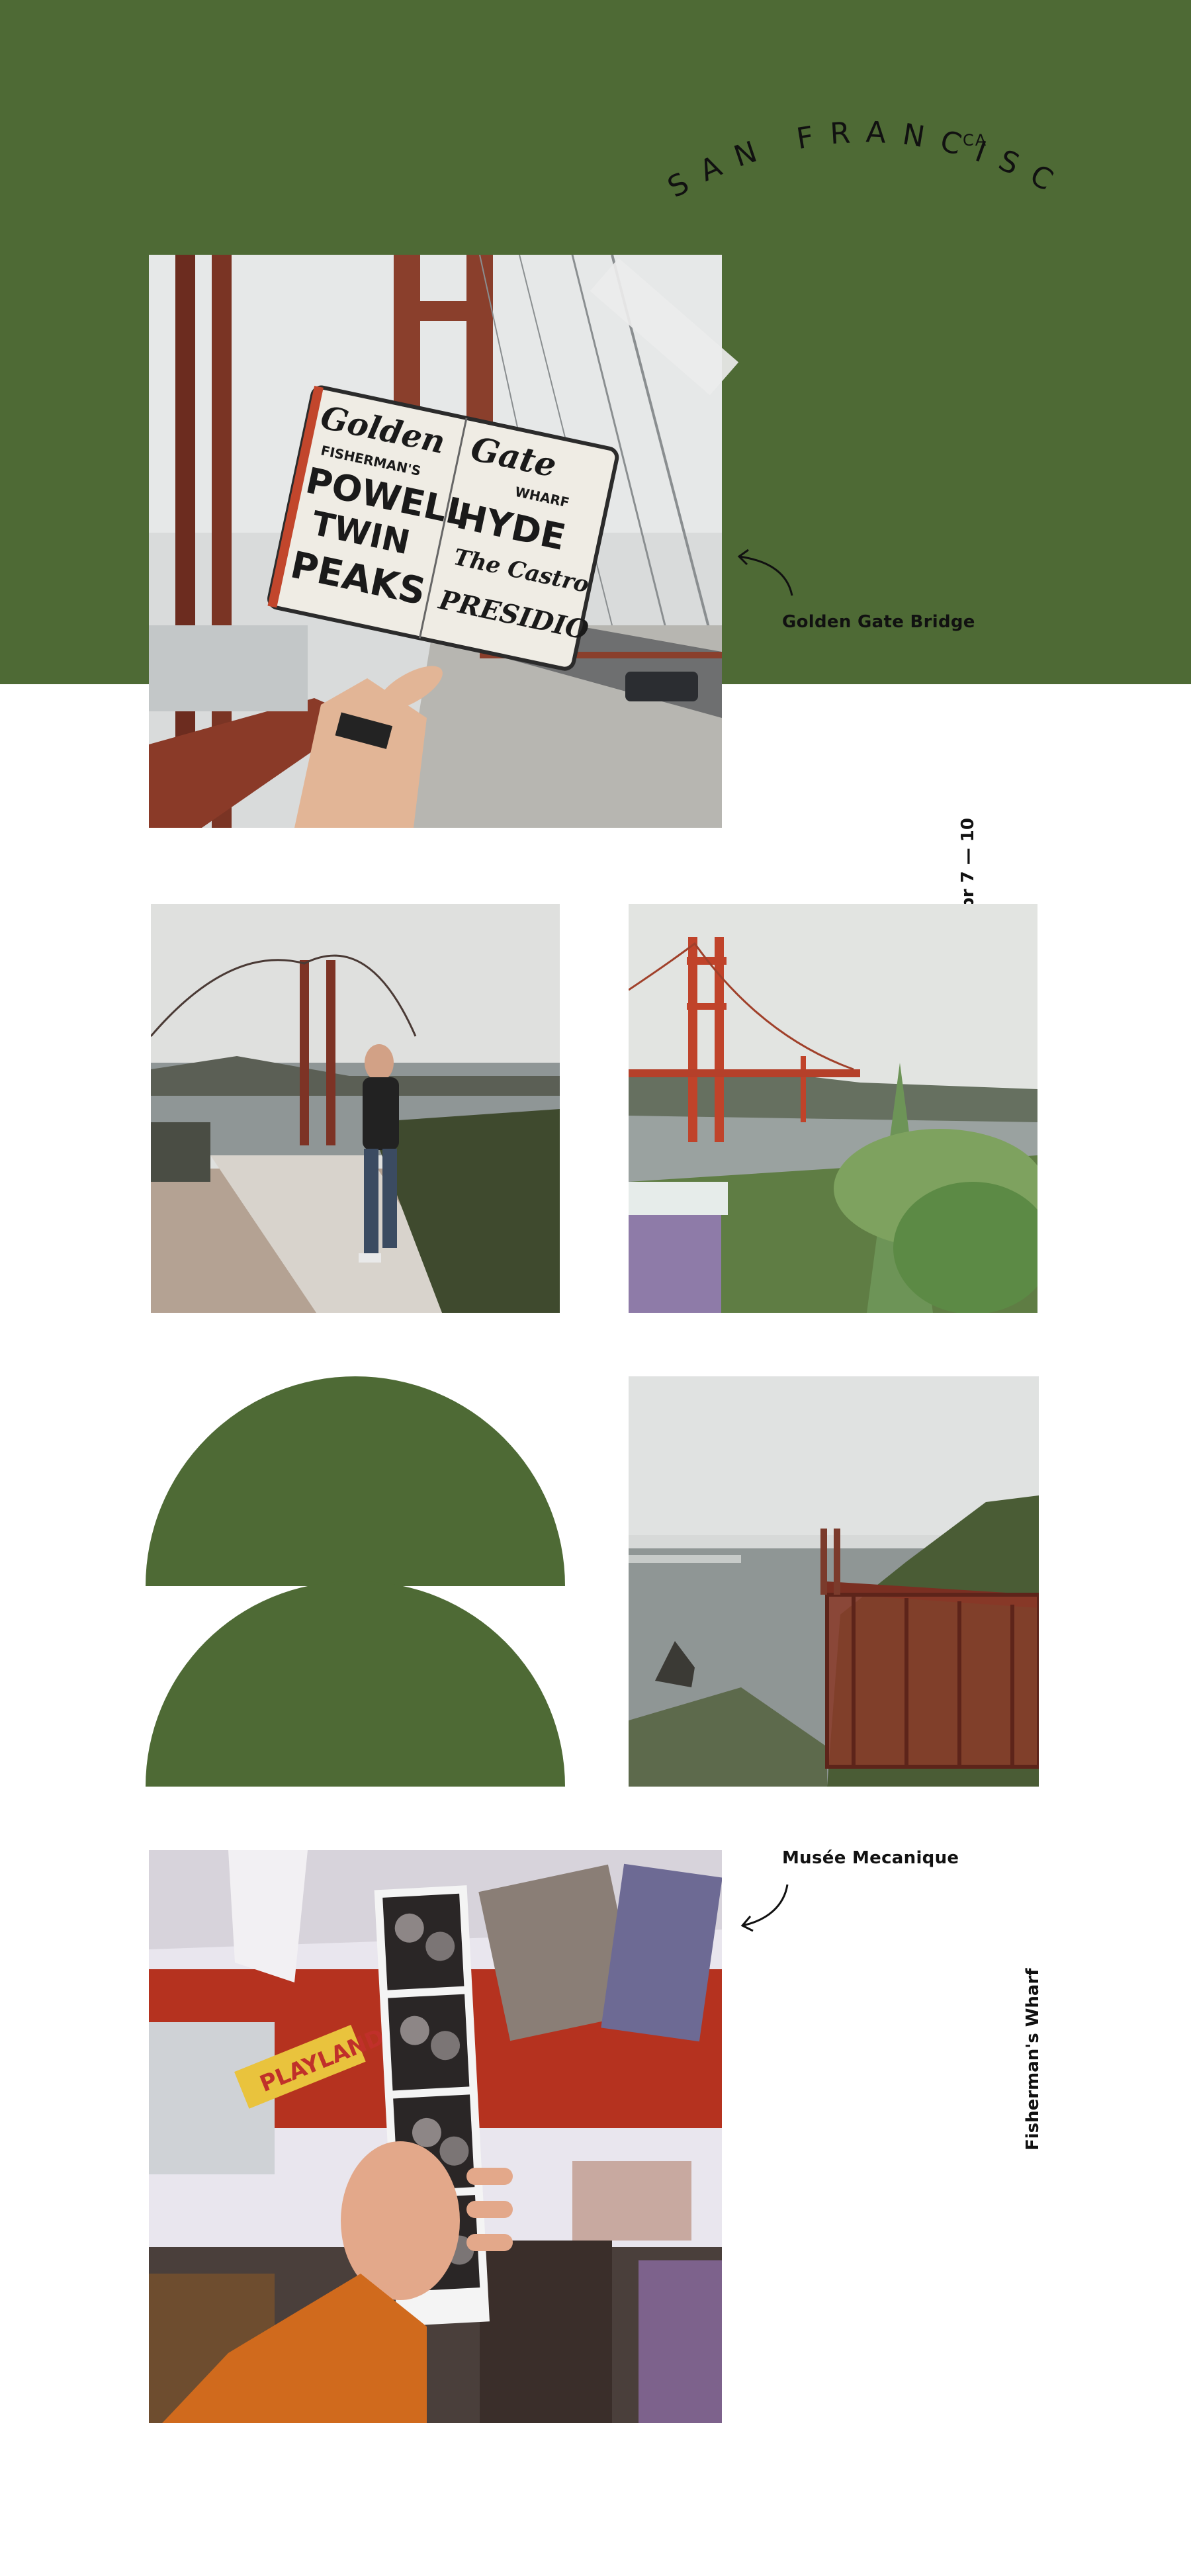  What do you see at coordinates (870, 1858) in the screenshot?
I see `caption-musee: Musée Mecanique` at bounding box center [870, 1858].